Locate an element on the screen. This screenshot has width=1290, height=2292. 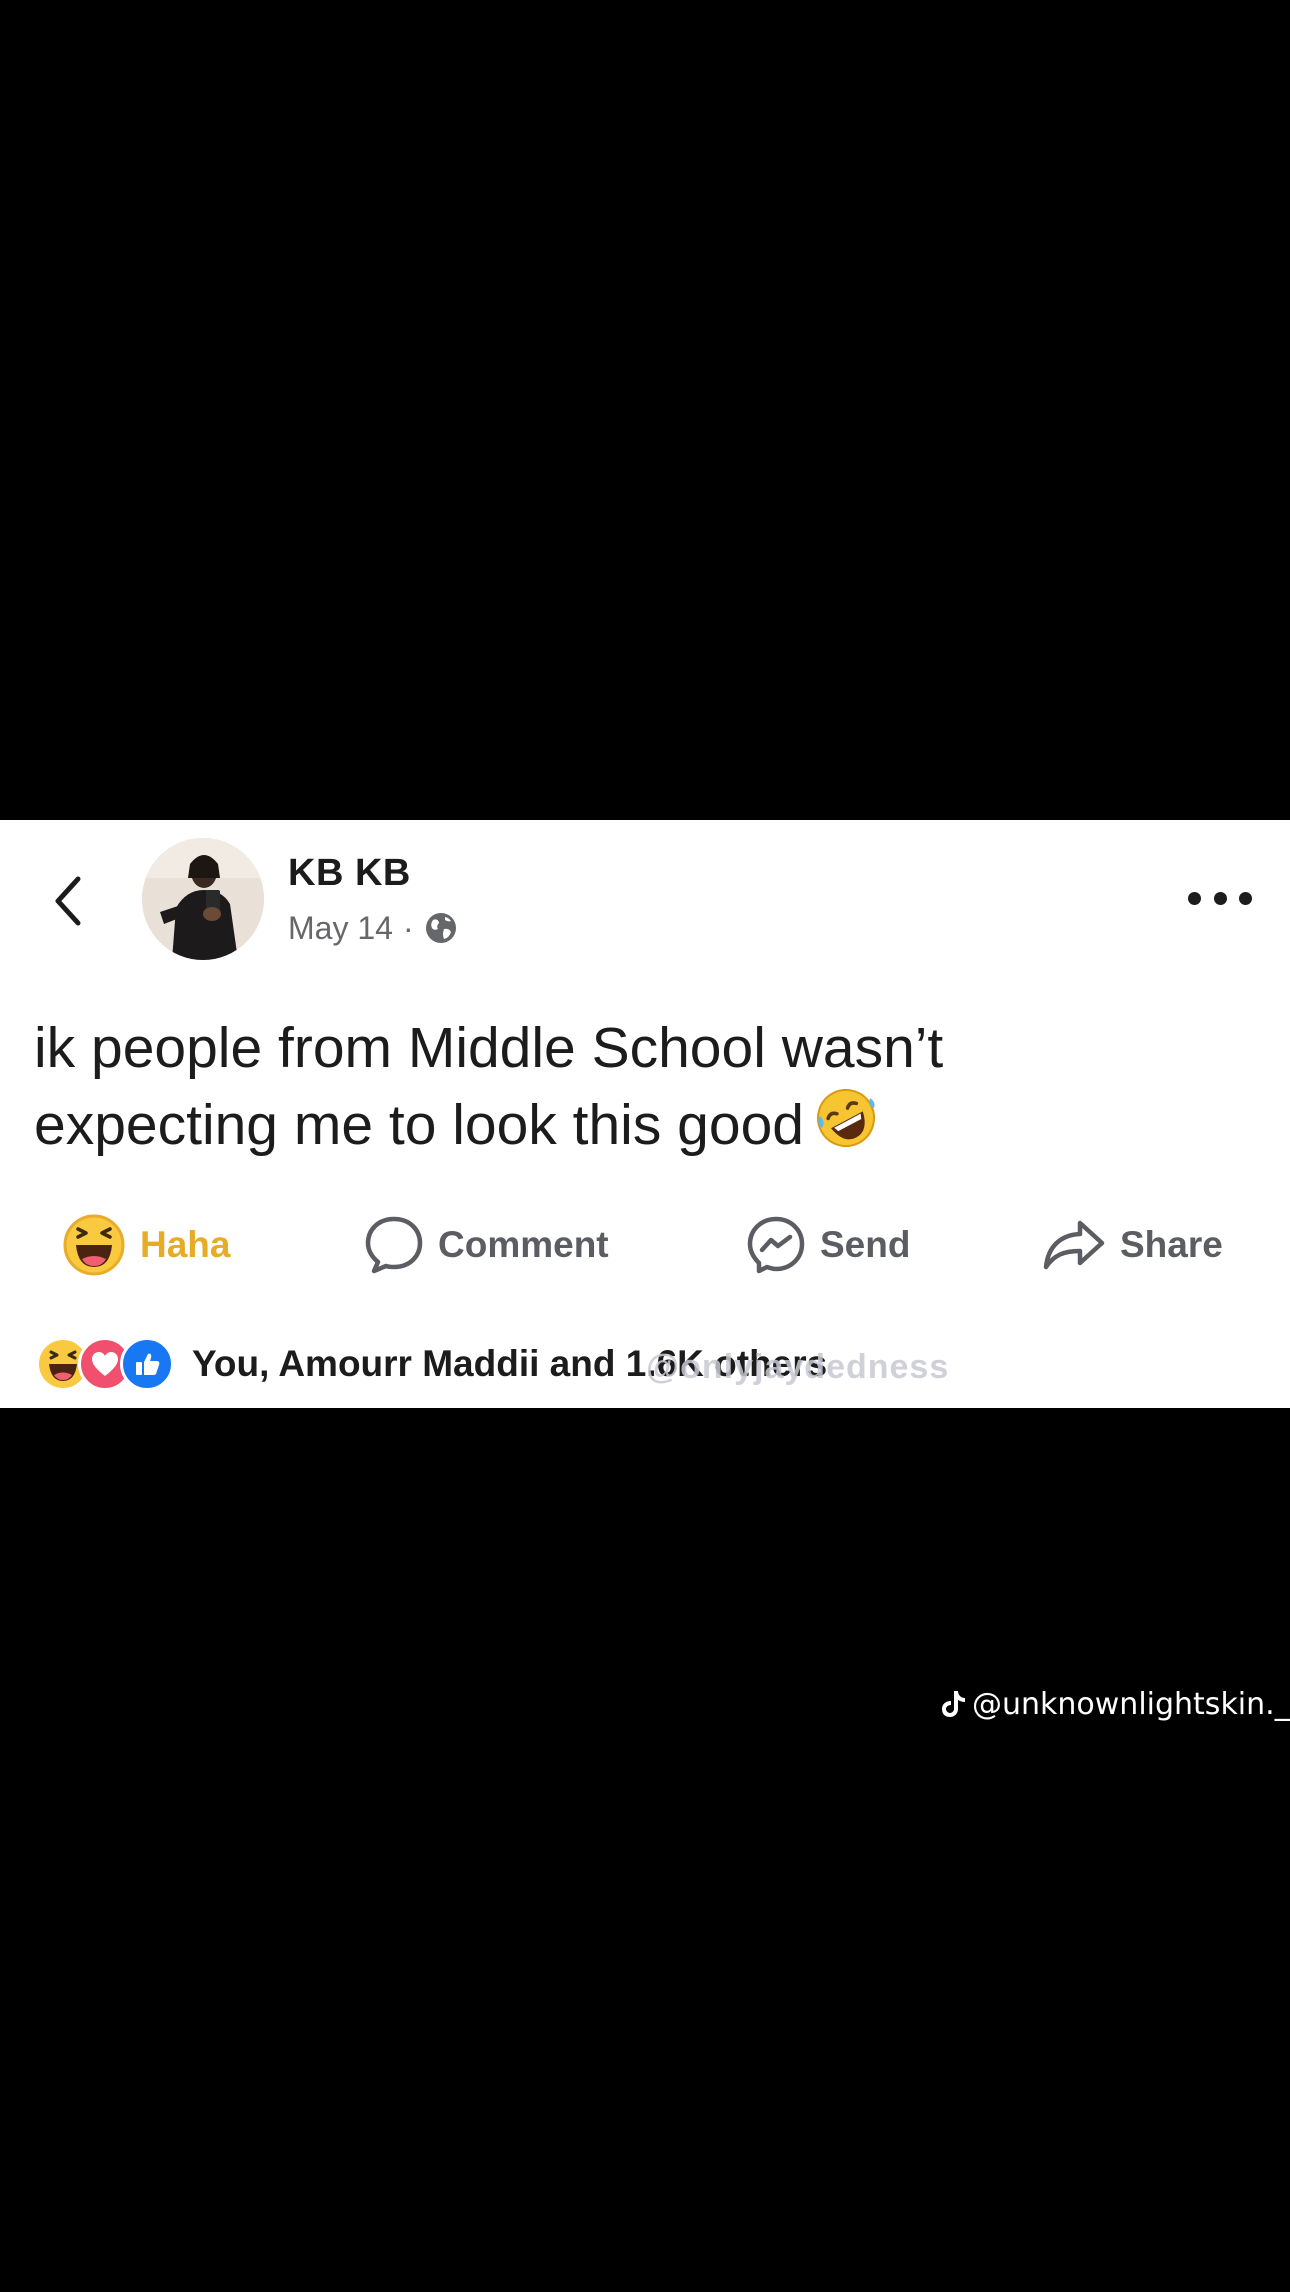
post-text-line-2-wrap: expecting me to look this good is located at coordinates (634, 1127).